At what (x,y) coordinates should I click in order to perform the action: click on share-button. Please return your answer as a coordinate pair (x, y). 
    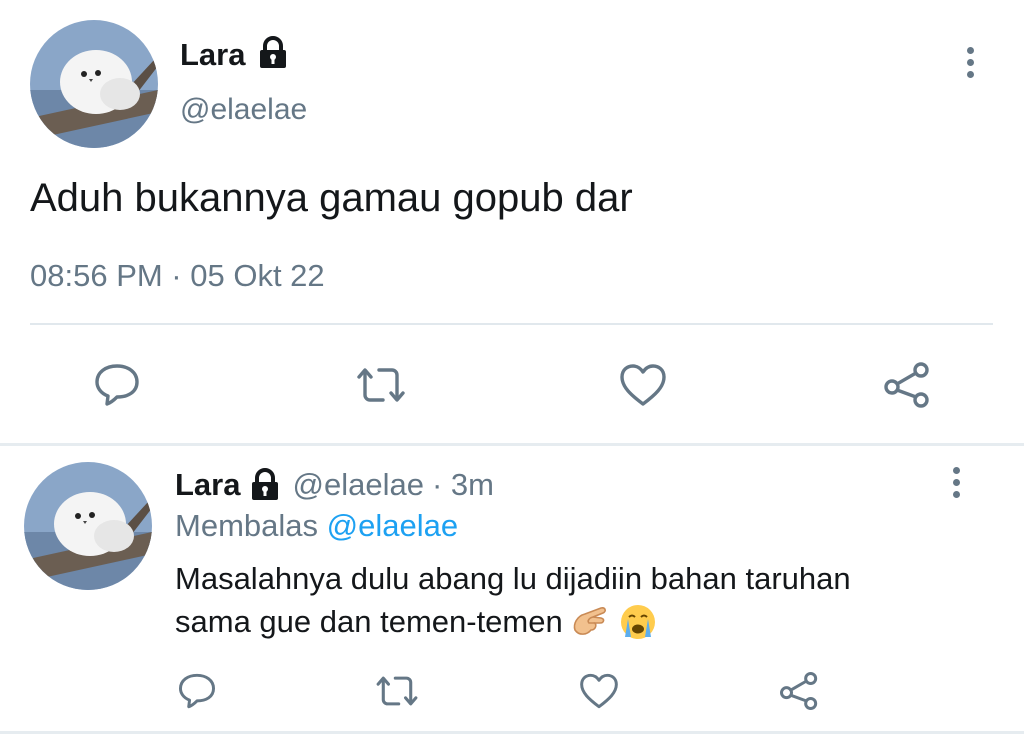
    Looking at the image, I should click on (907, 385).